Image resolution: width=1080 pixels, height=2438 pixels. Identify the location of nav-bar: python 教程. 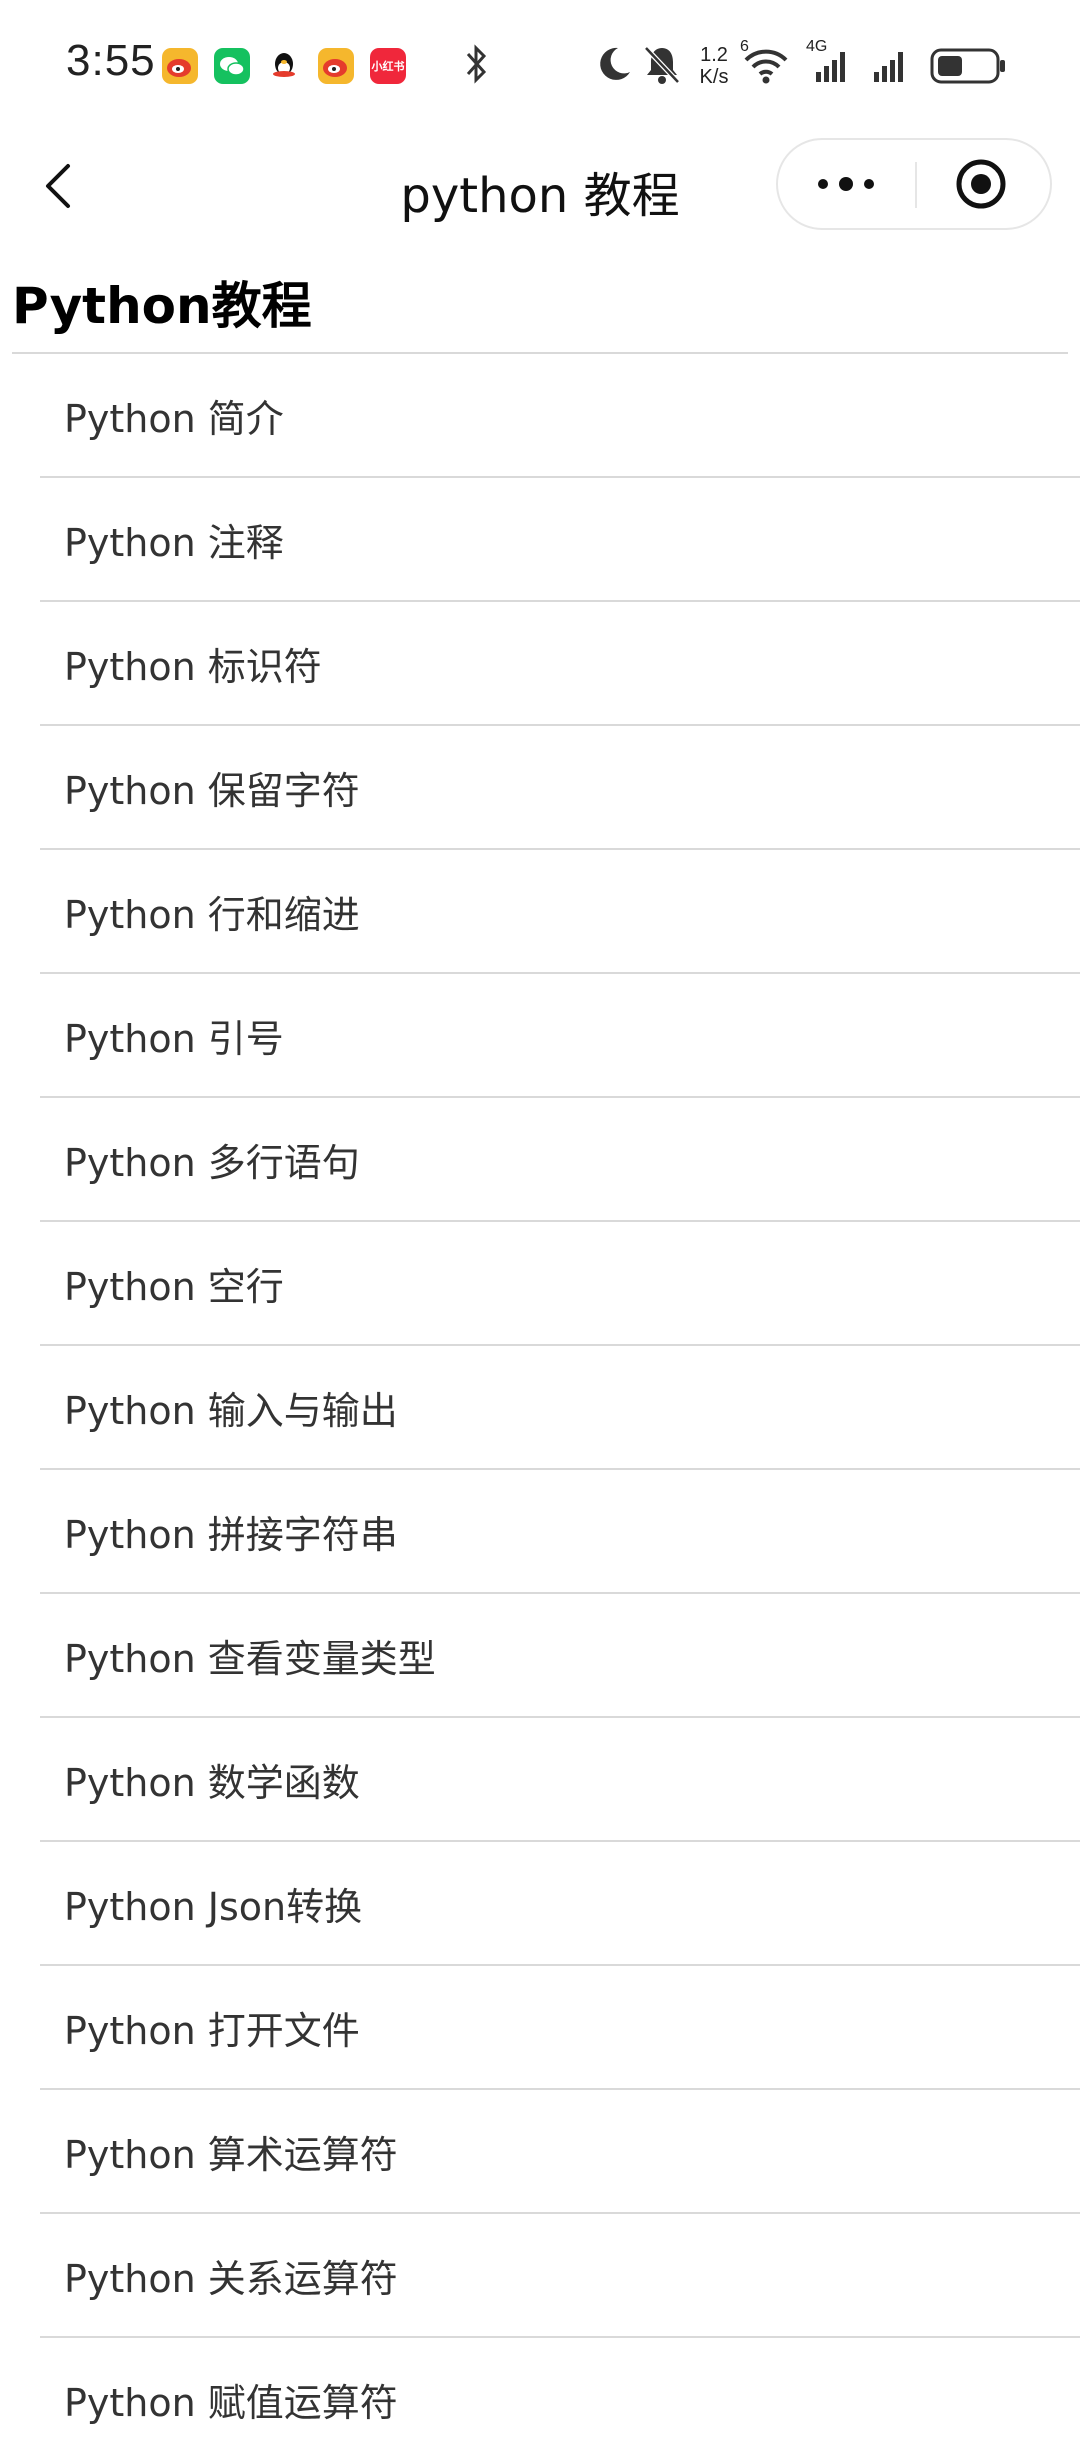
(540, 185).